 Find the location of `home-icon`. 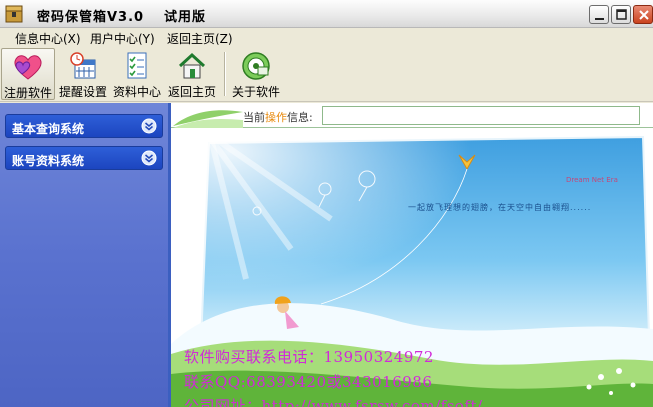

home-icon is located at coordinates (192, 65).